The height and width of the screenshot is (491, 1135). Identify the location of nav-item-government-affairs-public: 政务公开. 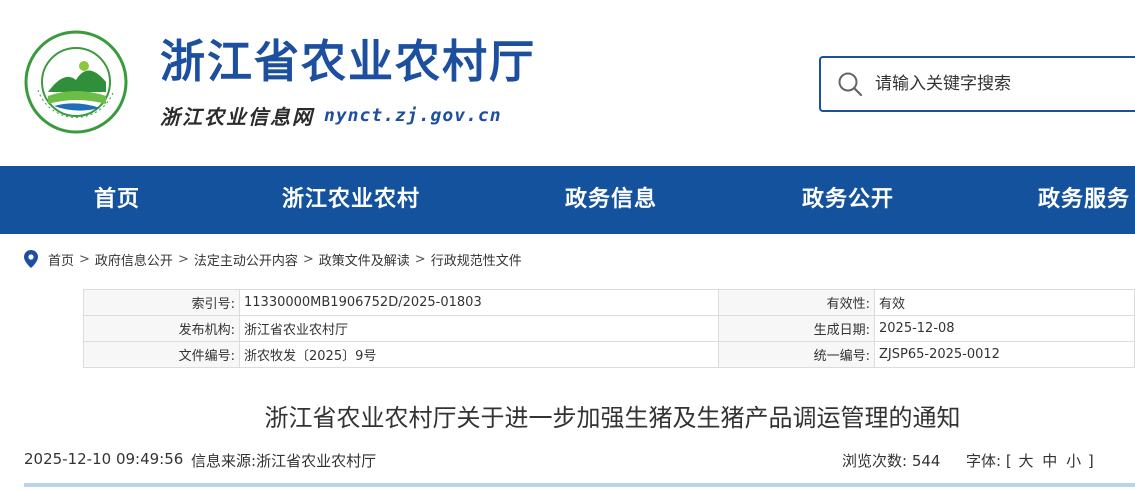
(848, 200).